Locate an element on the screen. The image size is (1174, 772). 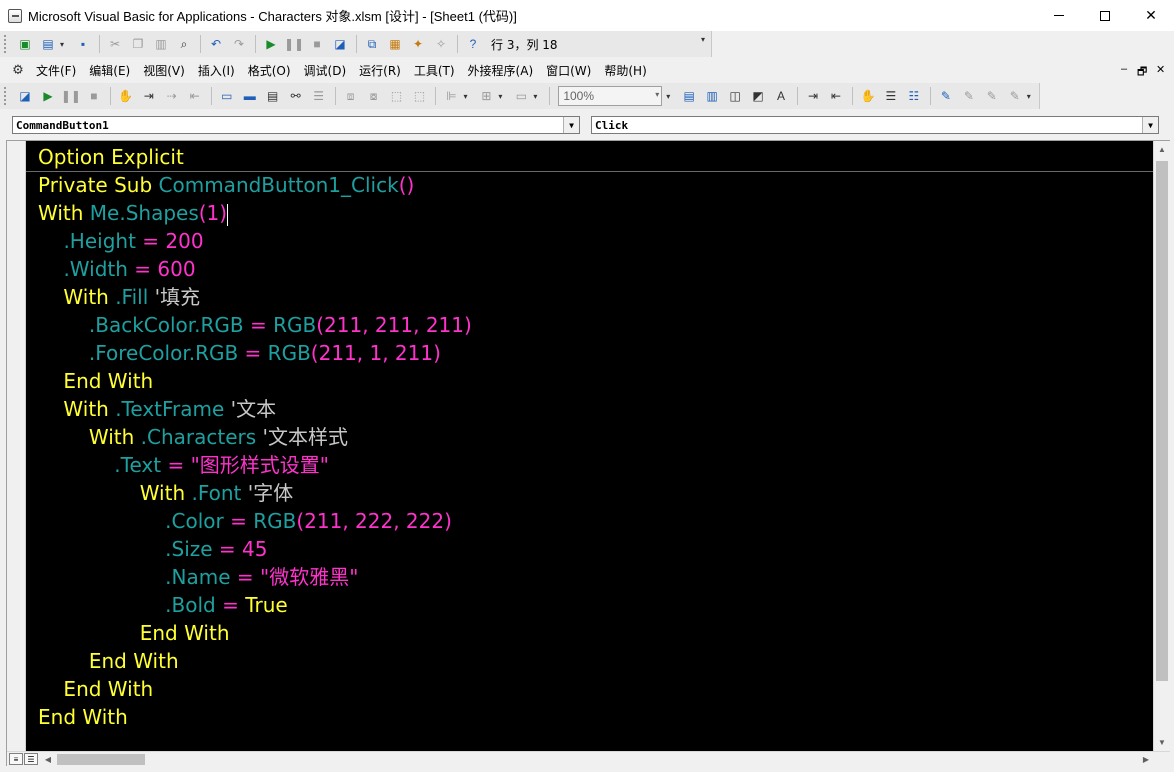
margin-indicator-bar is located at coordinates (16, 446).